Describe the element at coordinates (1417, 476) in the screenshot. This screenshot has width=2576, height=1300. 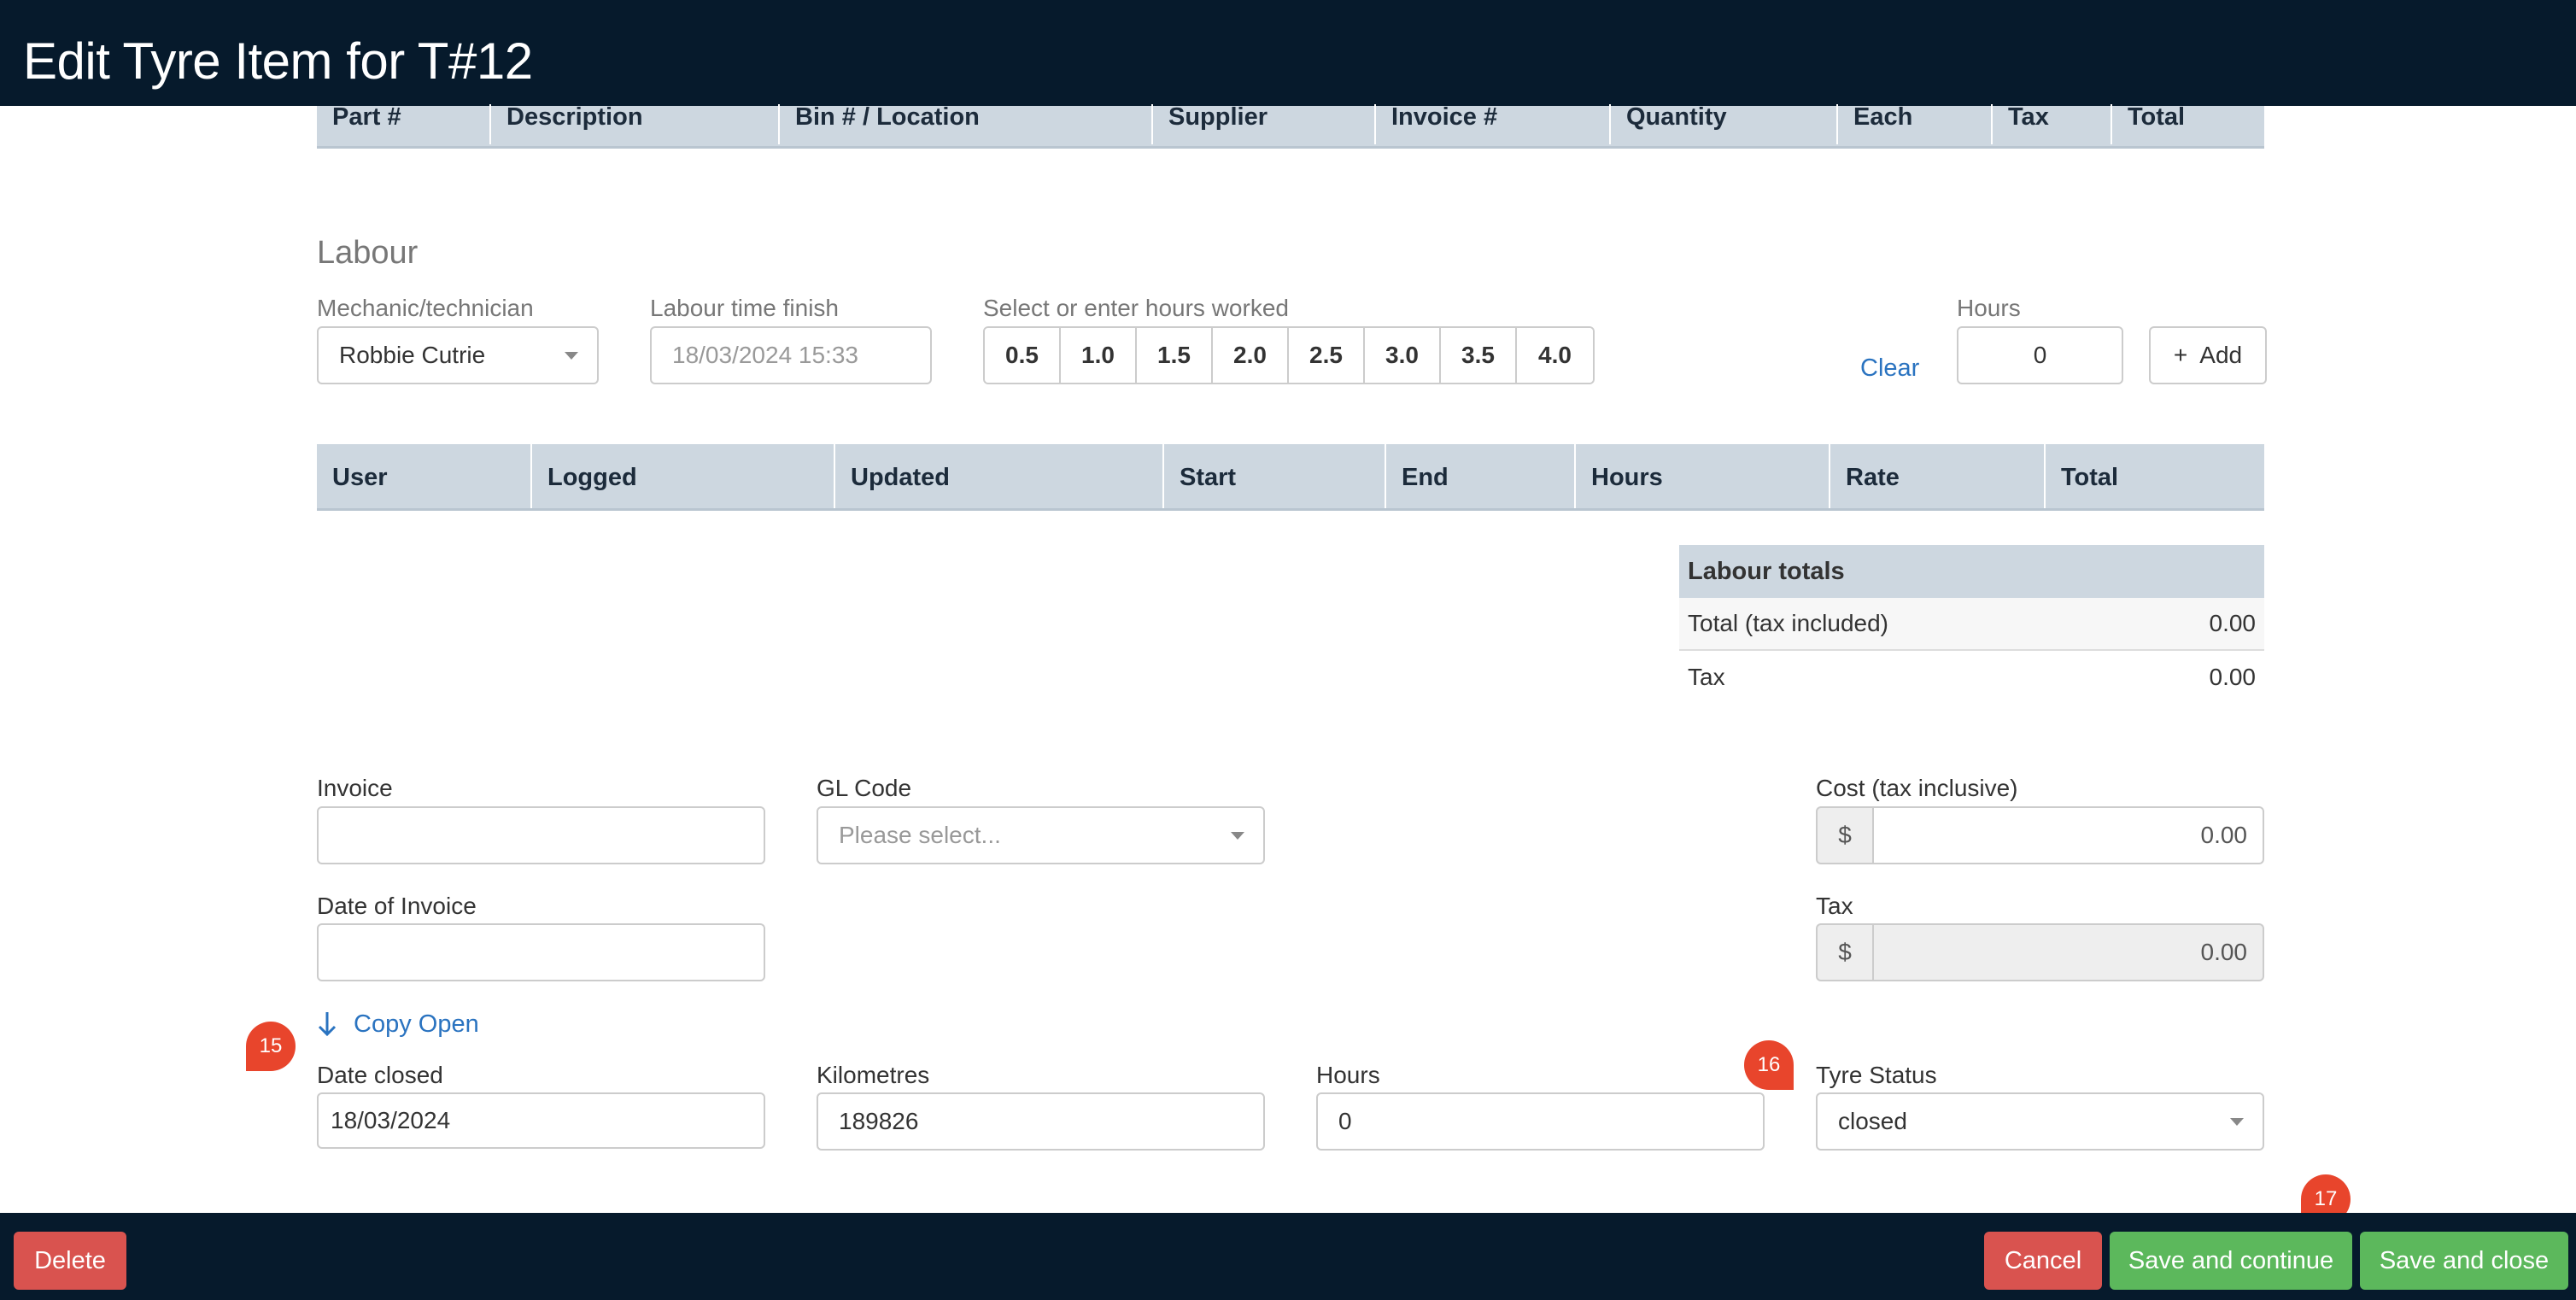
I see `column-end: End` at that location.